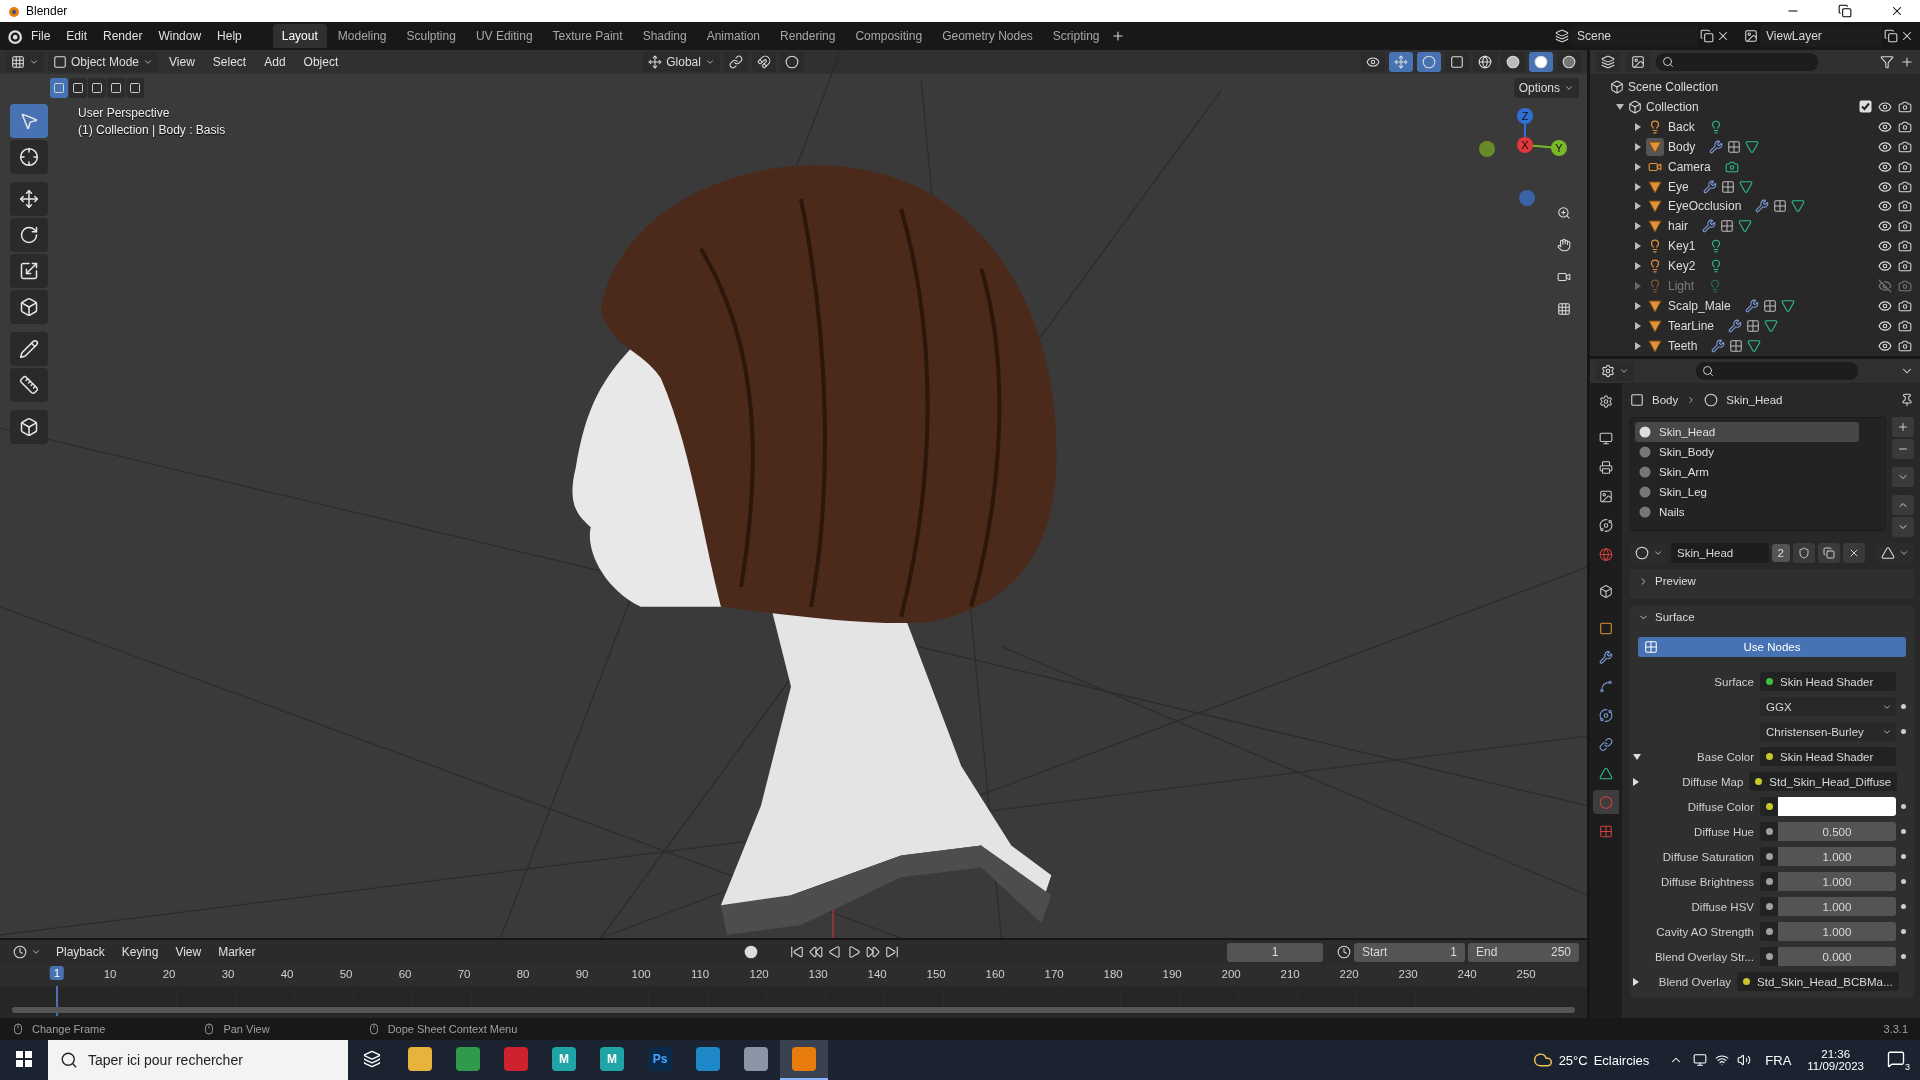  What do you see at coordinates (1678, 226) in the screenshot?
I see `tree-item: hair` at bounding box center [1678, 226].